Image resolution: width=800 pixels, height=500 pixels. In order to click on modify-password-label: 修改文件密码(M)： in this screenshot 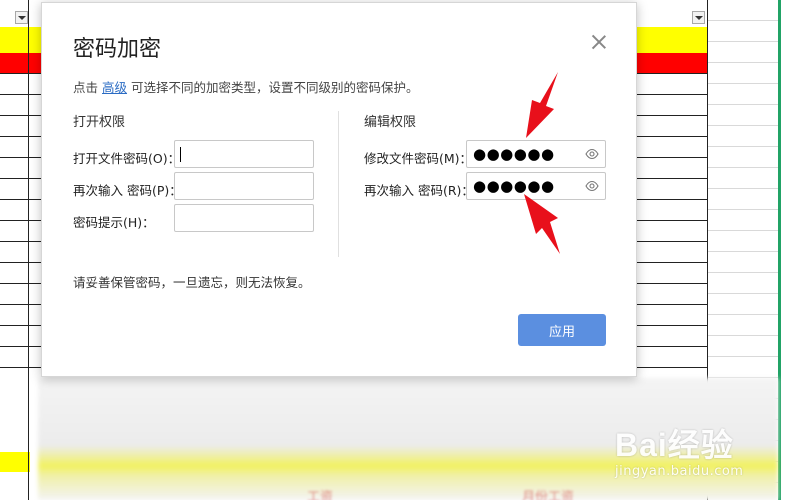, I will do `click(418, 158)`.